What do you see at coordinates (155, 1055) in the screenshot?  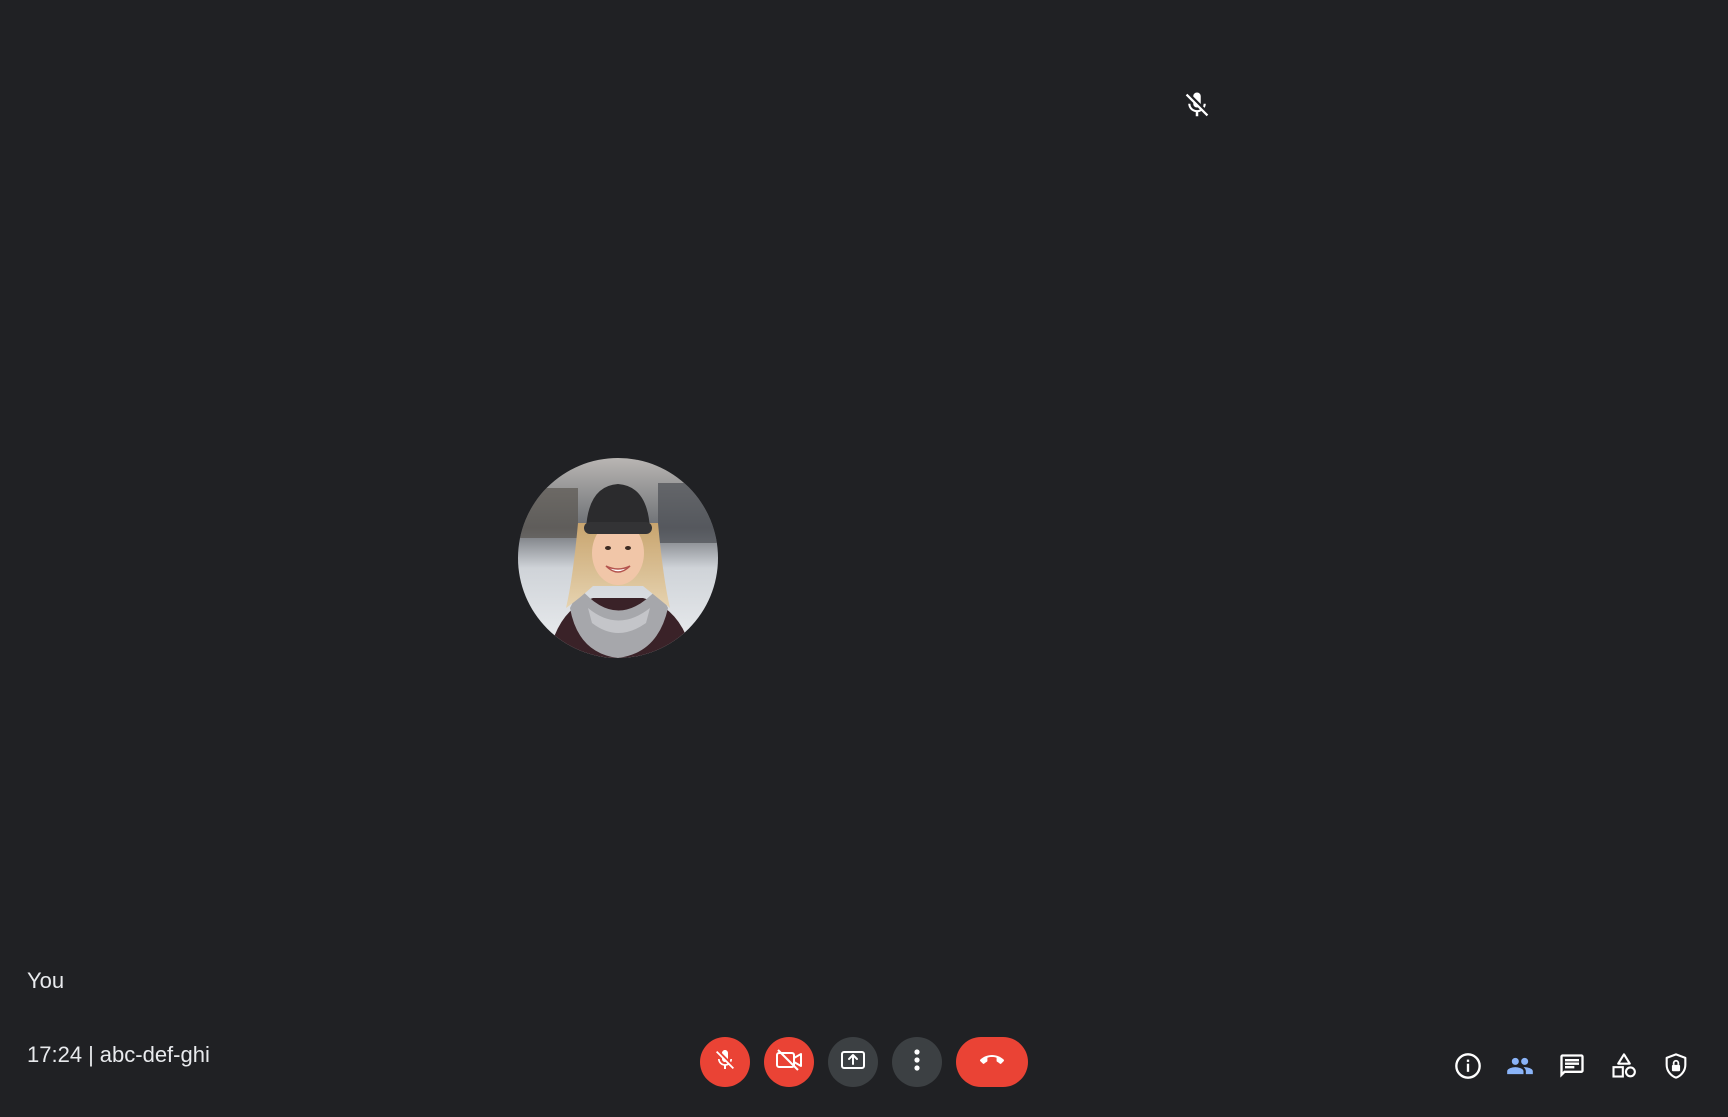 I see `meeting-code: abc-def-ghi` at bounding box center [155, 1055].